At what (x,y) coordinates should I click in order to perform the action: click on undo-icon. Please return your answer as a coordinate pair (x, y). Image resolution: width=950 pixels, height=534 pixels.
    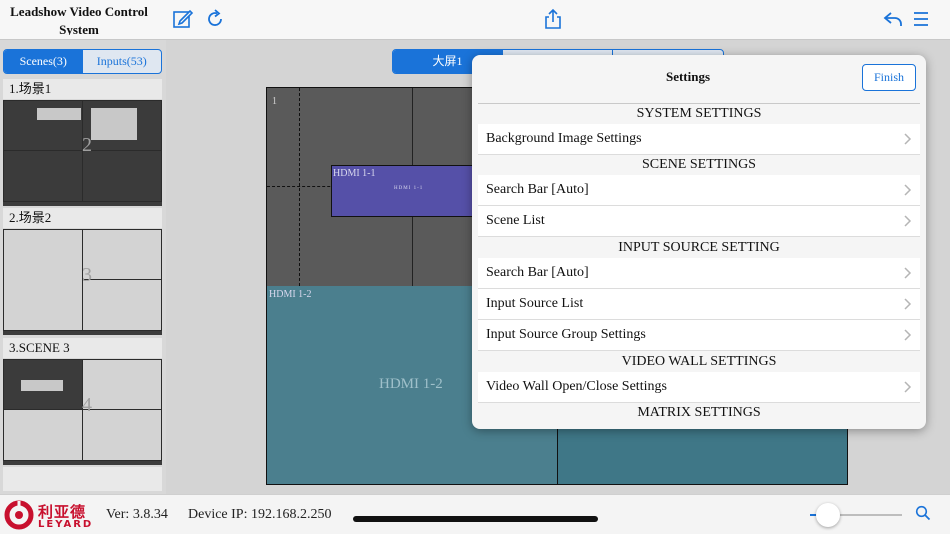
    Looking at the image, I should click on (893, 19).